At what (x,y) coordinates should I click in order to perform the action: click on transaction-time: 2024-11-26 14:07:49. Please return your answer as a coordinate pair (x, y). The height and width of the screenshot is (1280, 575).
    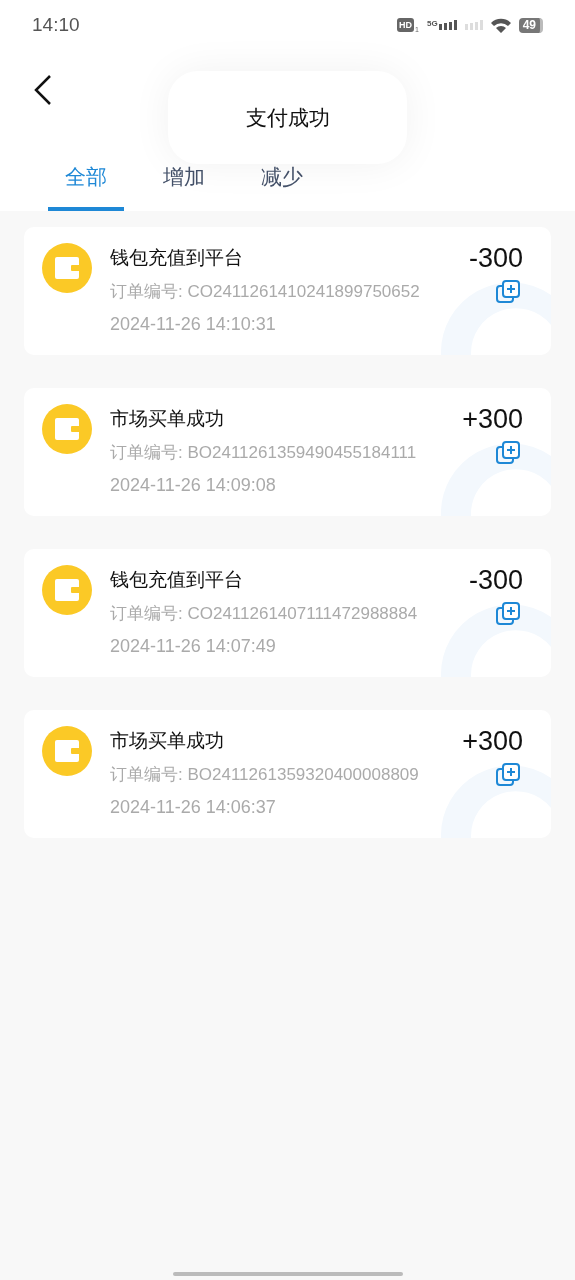
    Looking at the image, I should click on (193, 646).